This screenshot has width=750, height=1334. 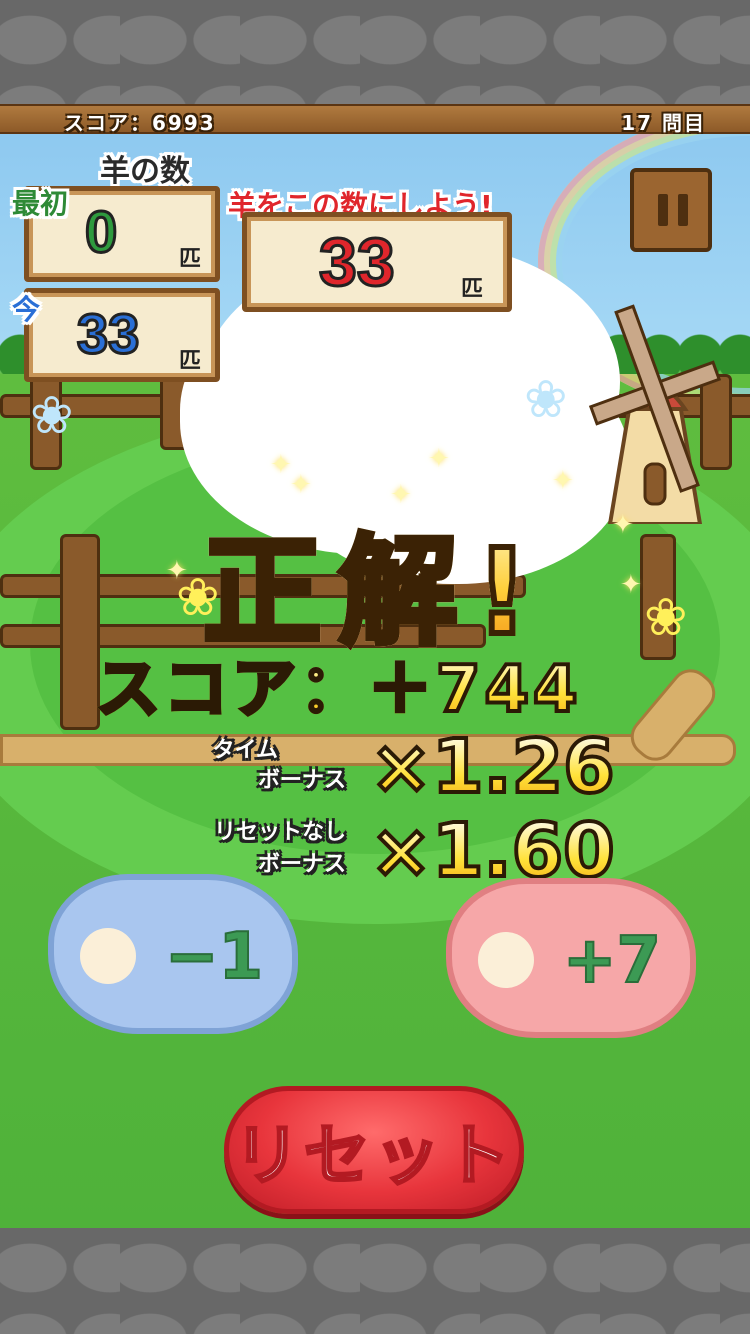 I want to click on current-count-unit: 匹, so click(x=190, y=361).